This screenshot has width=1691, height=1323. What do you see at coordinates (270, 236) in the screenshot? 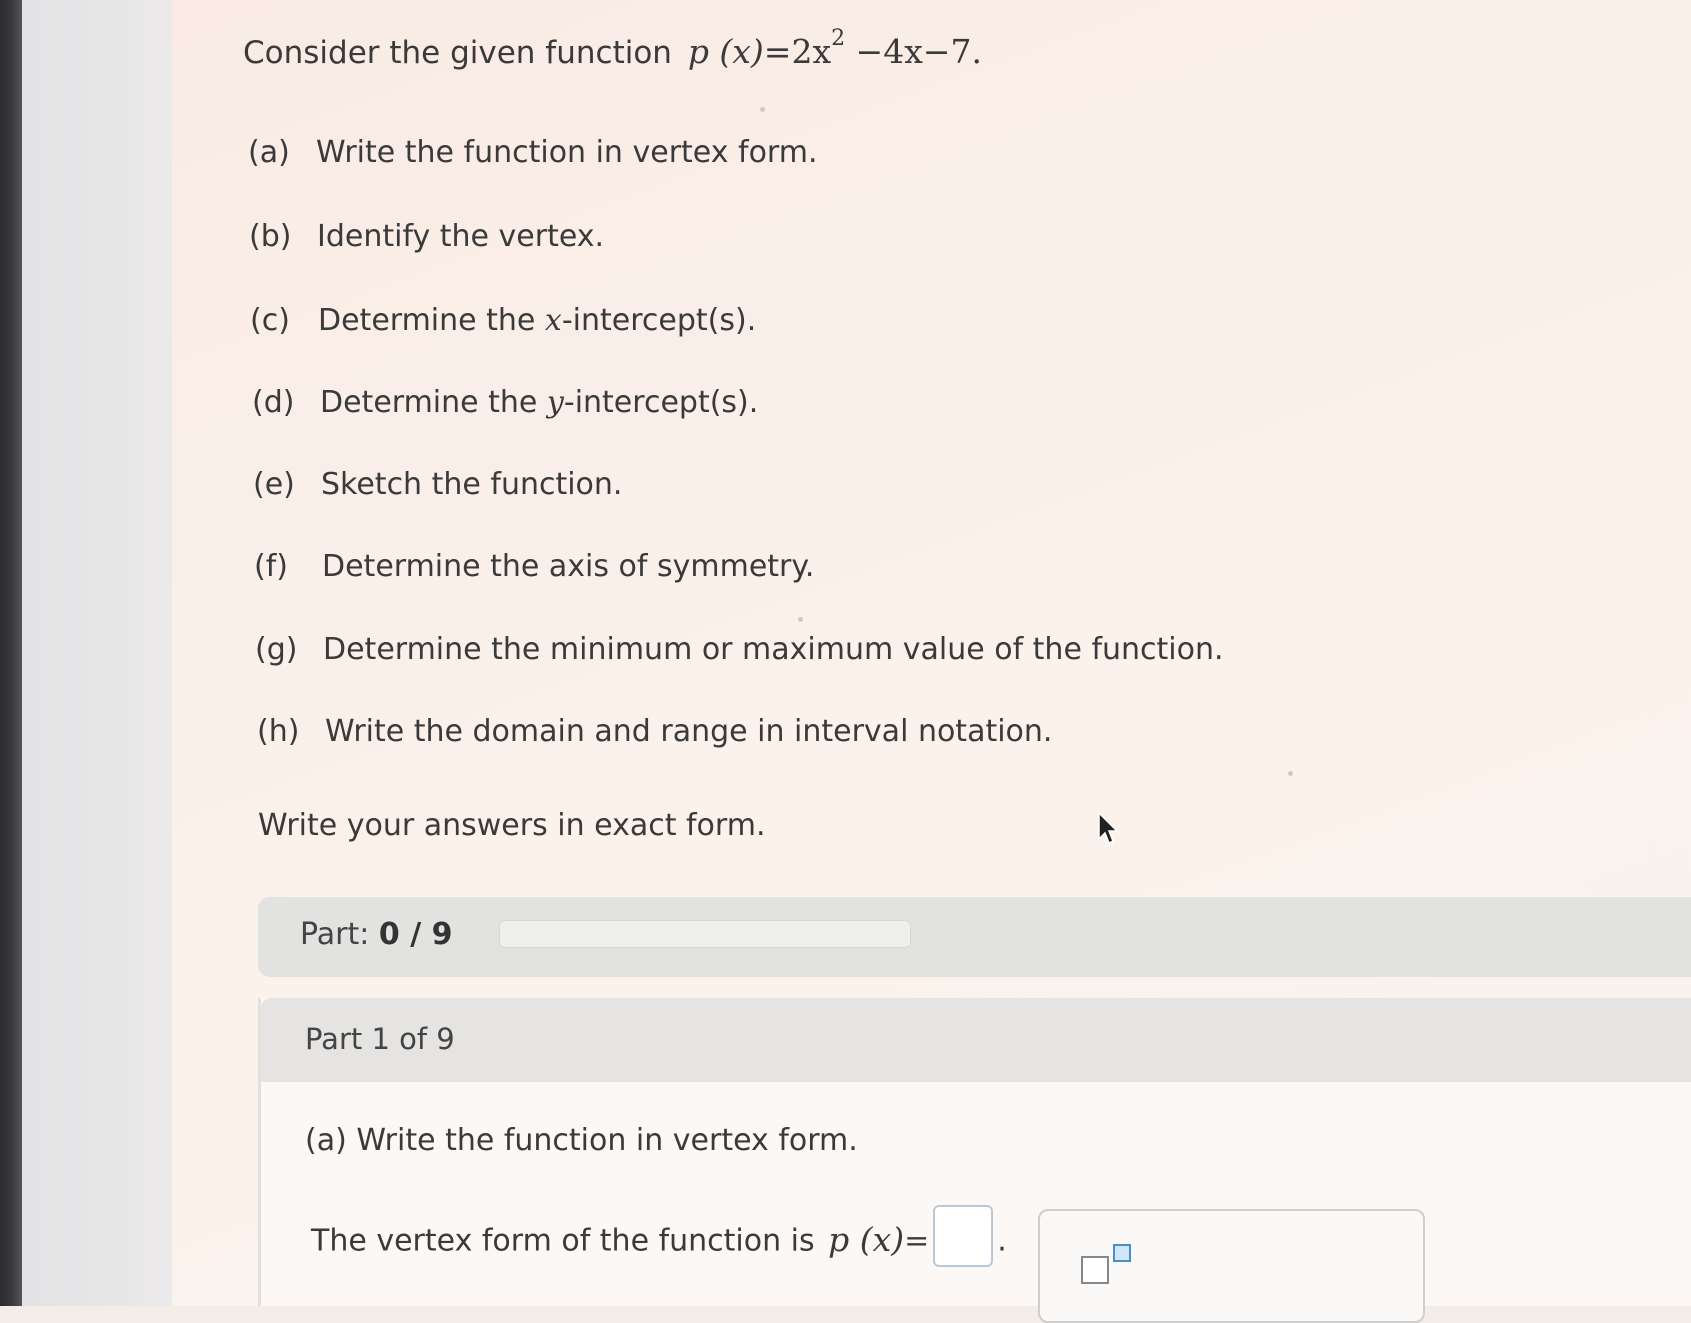
I see `part-label: (b)` at bounding box center [270, 236].